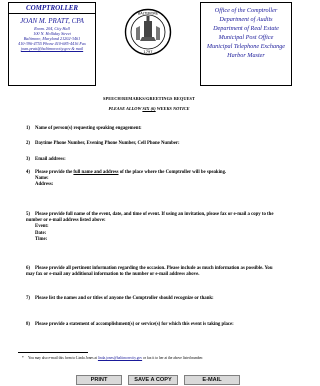 The image size is (320, 386). What do you see at coordinates (28, 128) in the screenshot?
I see `question-number: 1)` at bounding box center [28, 128].